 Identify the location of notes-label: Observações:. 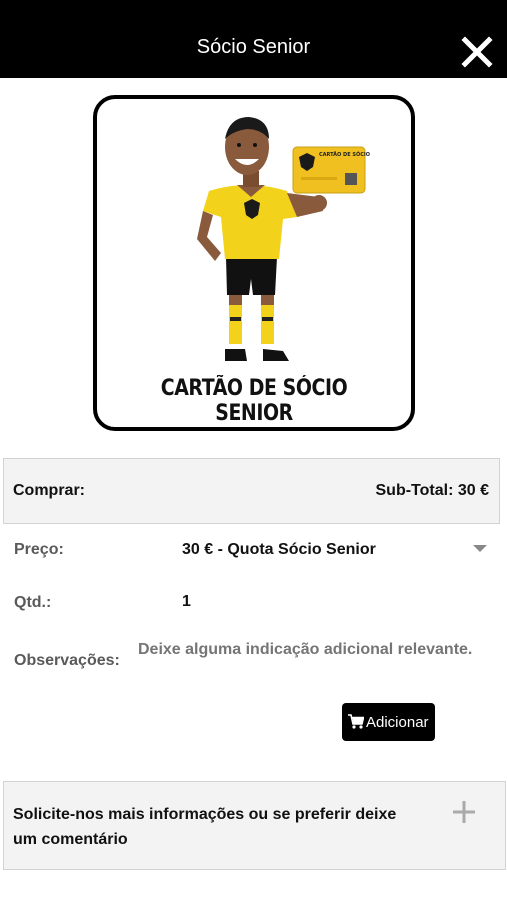
(67, 660).